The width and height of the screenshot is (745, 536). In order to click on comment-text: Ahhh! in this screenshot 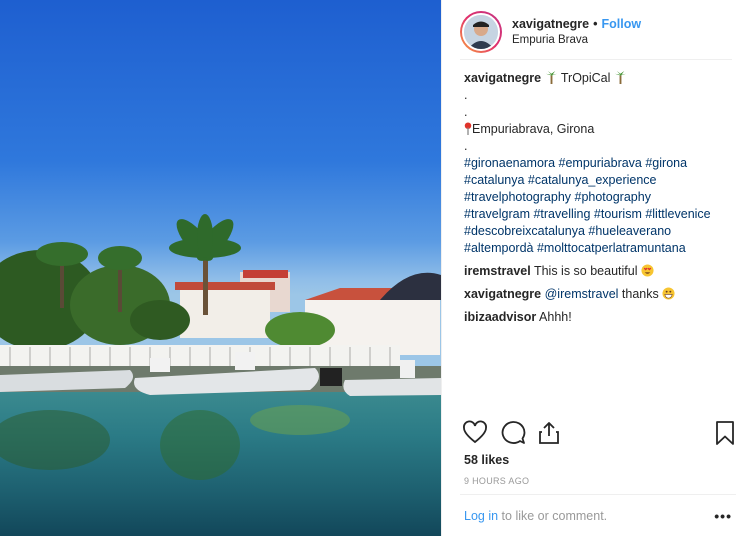, I will do `click(555, 317)`.